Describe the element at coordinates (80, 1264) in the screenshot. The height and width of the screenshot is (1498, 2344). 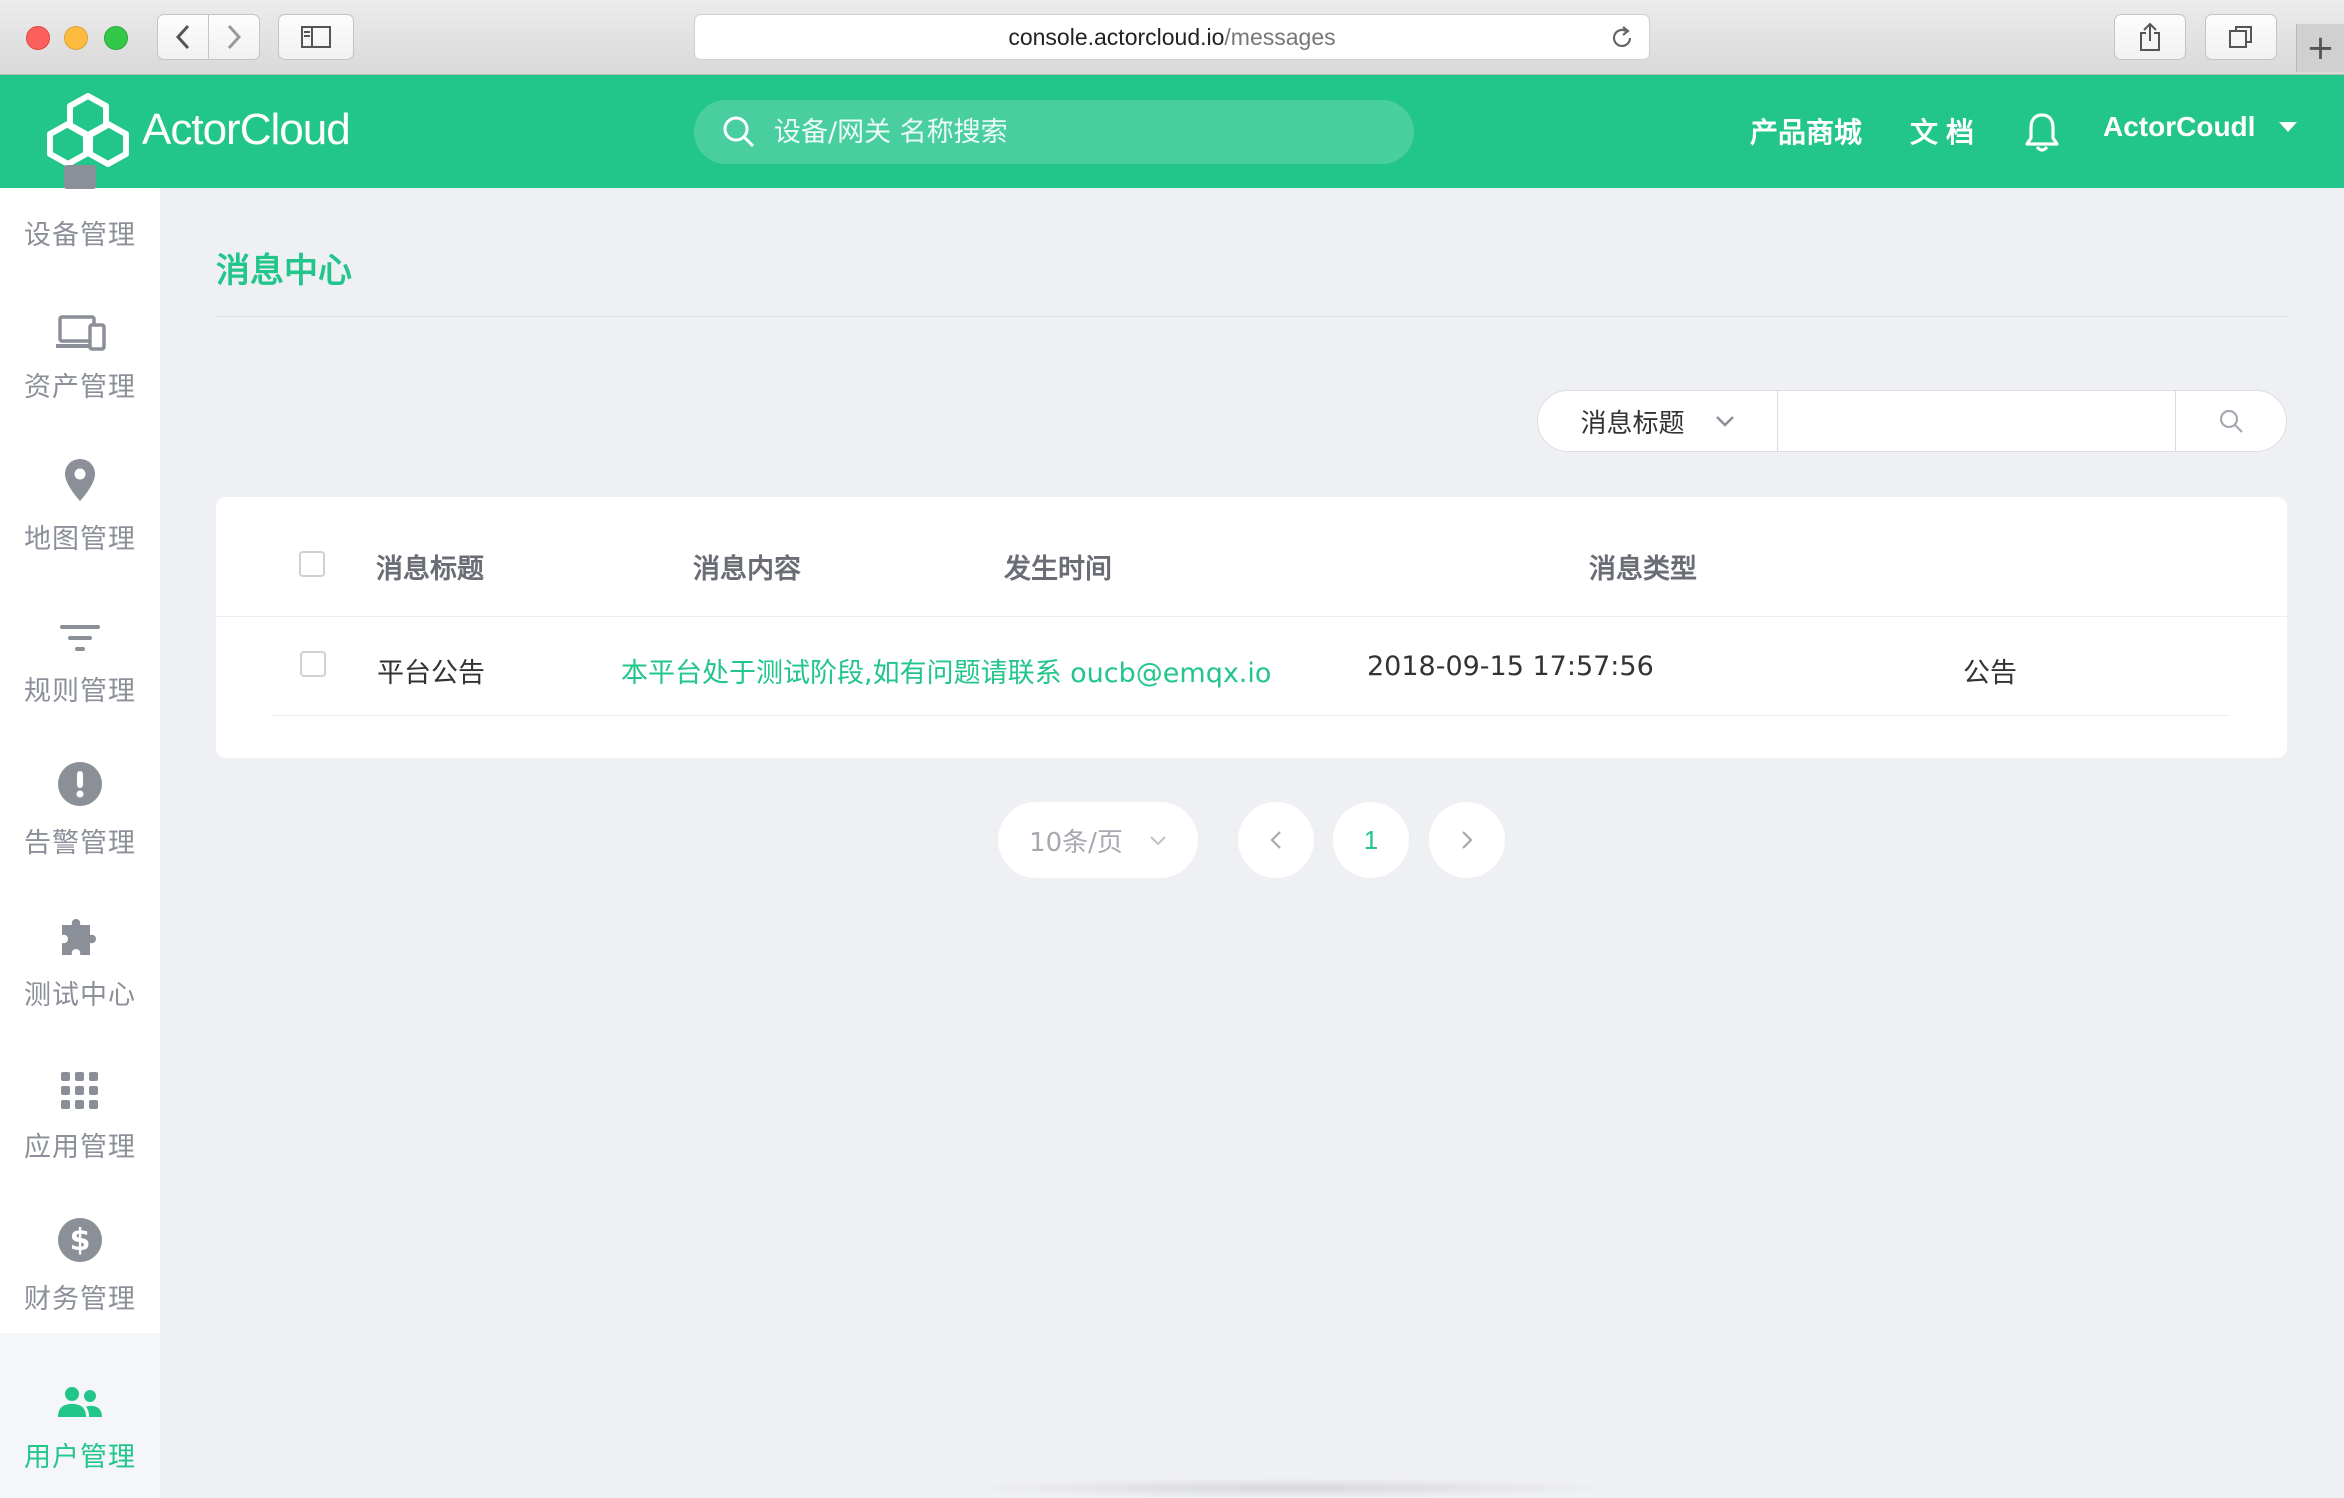
I see `sidebar-item-finance: $ 财务管理` at that location.